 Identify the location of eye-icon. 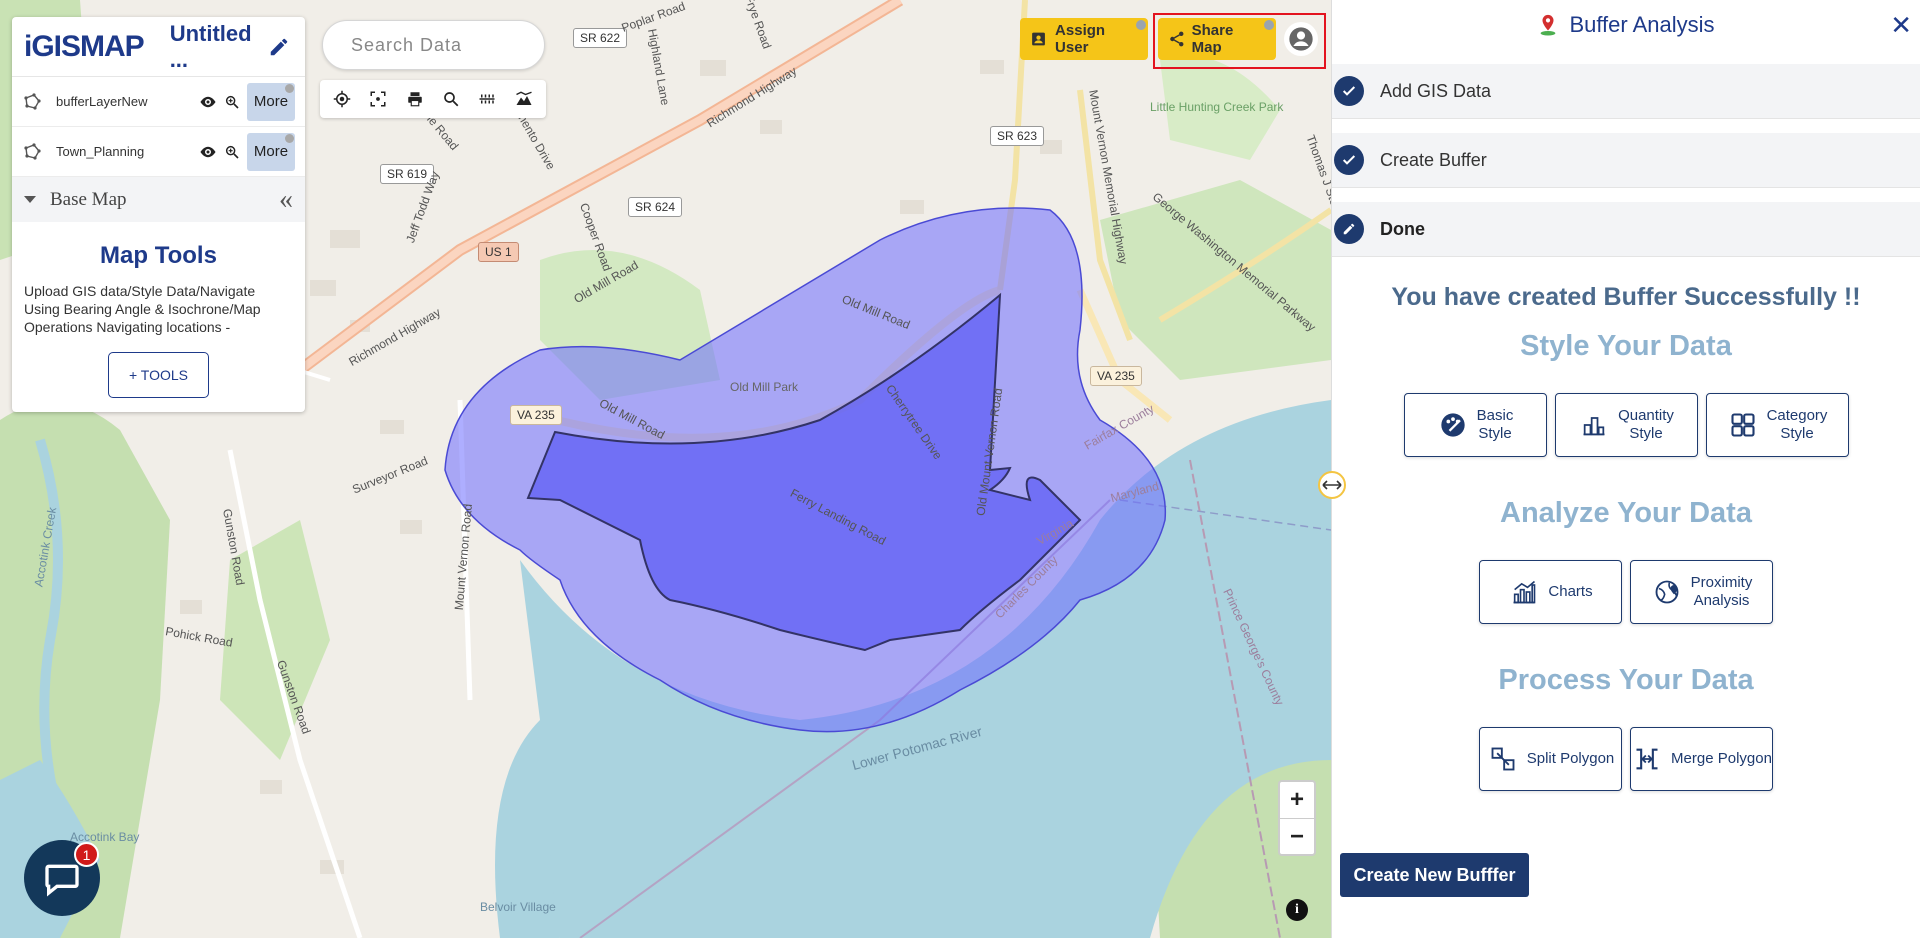
(208, 151).